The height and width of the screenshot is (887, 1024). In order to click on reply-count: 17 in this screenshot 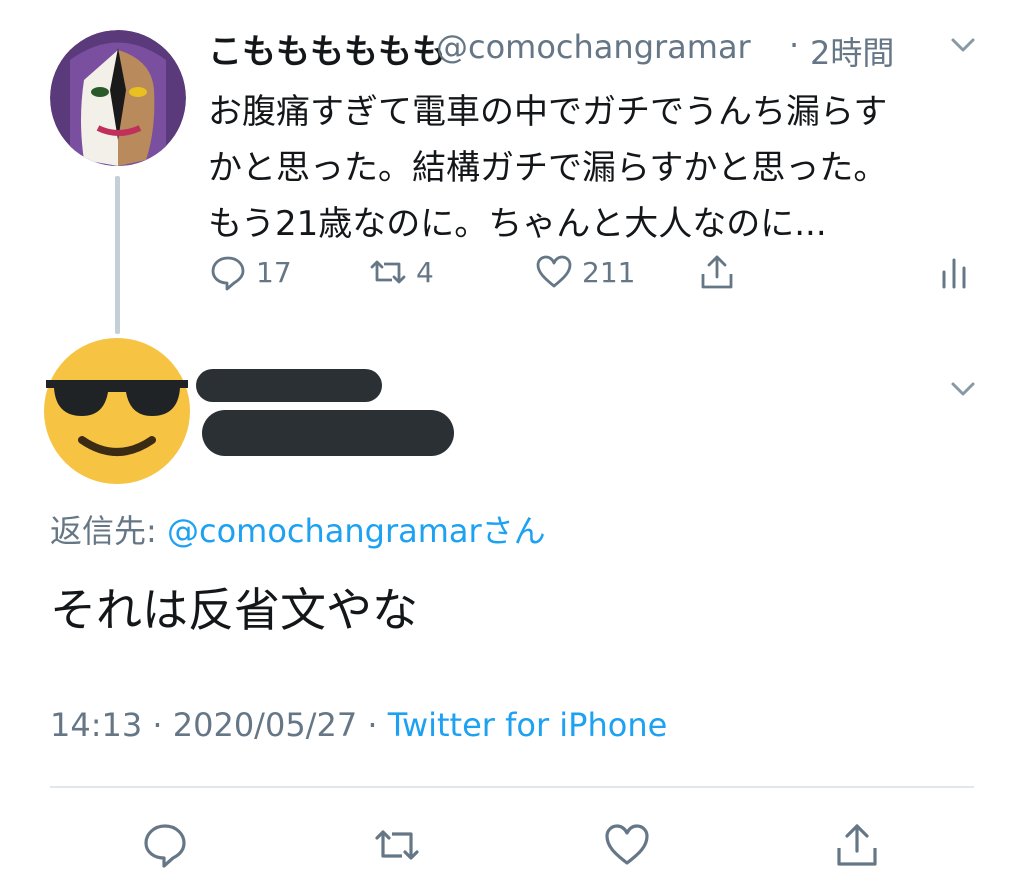, I will do `click(274, 272)`.